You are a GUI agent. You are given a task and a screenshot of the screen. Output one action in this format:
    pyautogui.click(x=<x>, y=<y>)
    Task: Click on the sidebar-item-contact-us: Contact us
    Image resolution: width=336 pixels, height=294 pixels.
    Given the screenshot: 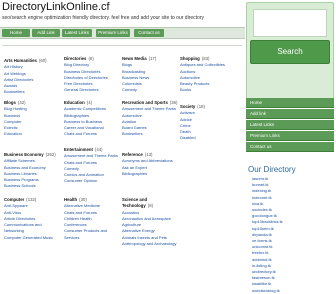 What is the action you would take?
    pyautogui.click(x=290, y=147)
    